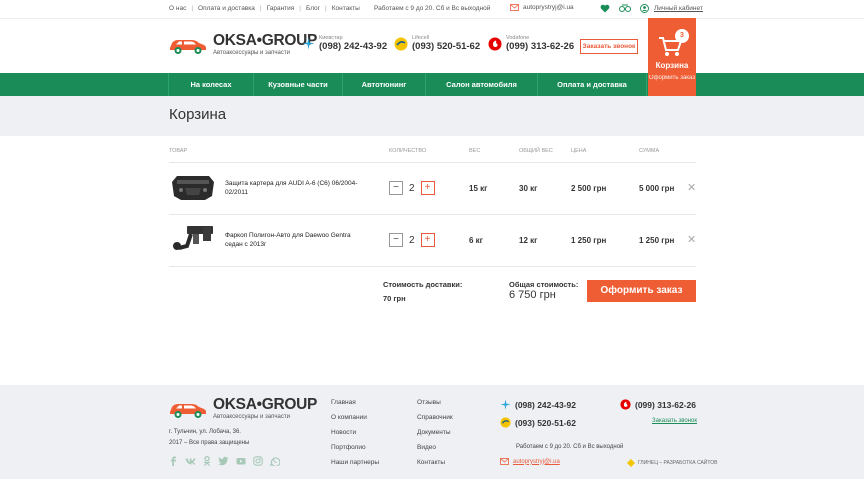  Describe the element at coordinates (435, 466) in the screenshot. I see `footer-link-contacts: Контакты` at that location.